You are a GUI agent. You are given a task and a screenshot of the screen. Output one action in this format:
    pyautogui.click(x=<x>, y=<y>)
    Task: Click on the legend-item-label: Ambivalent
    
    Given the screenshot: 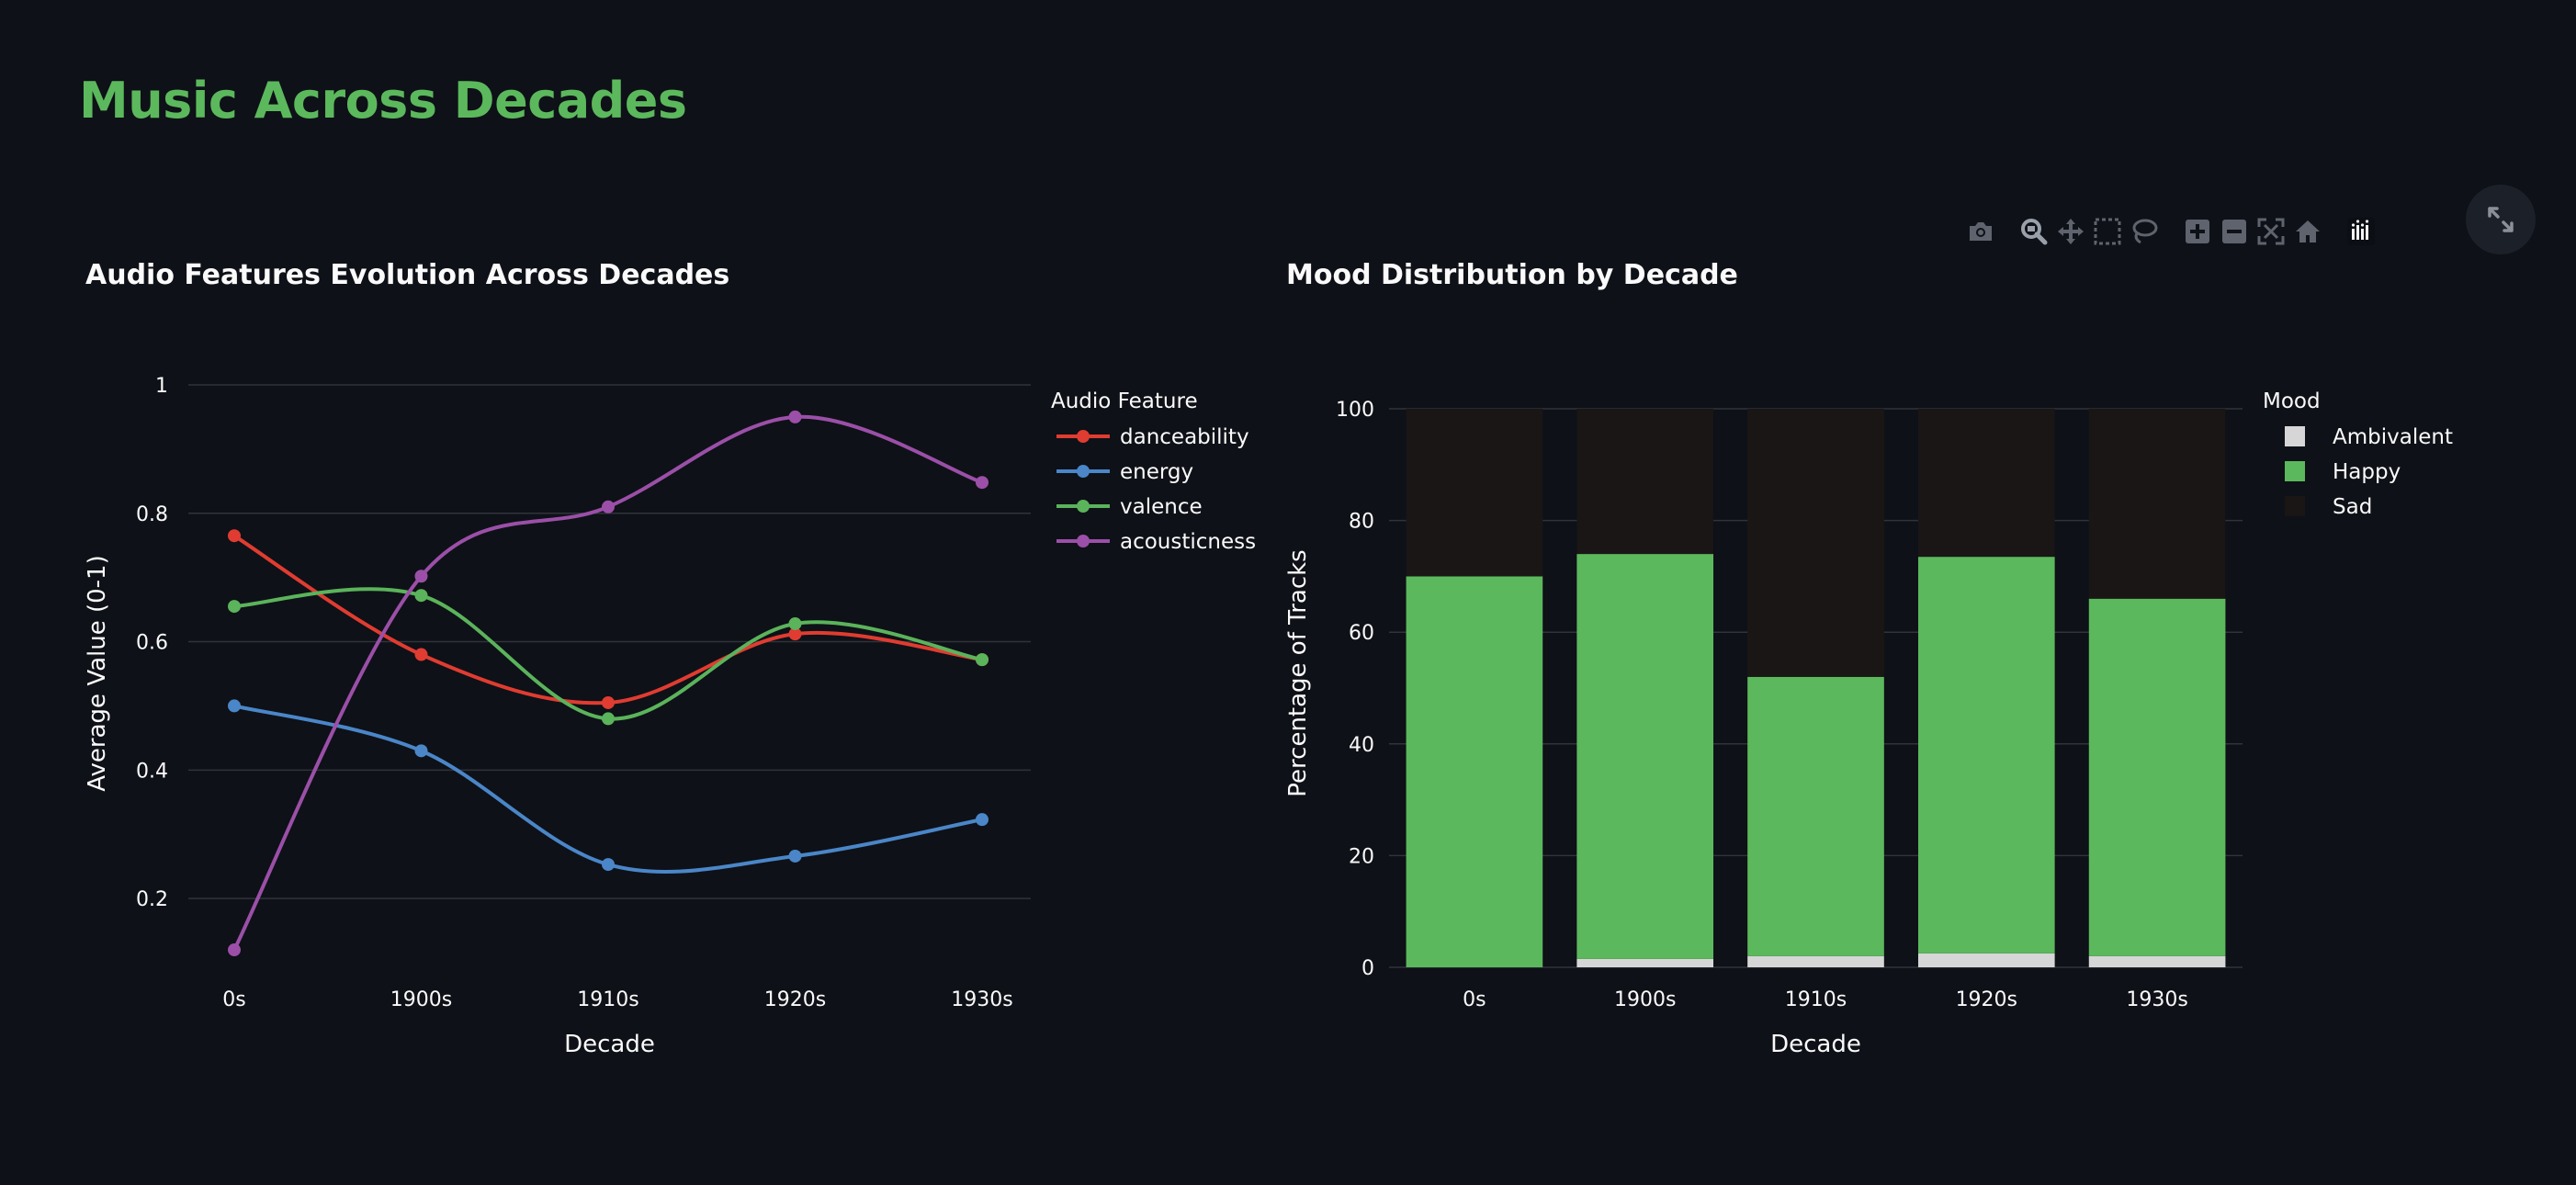 What is the action you would take?
    pyautogui.click(x=2393, y=437)
    